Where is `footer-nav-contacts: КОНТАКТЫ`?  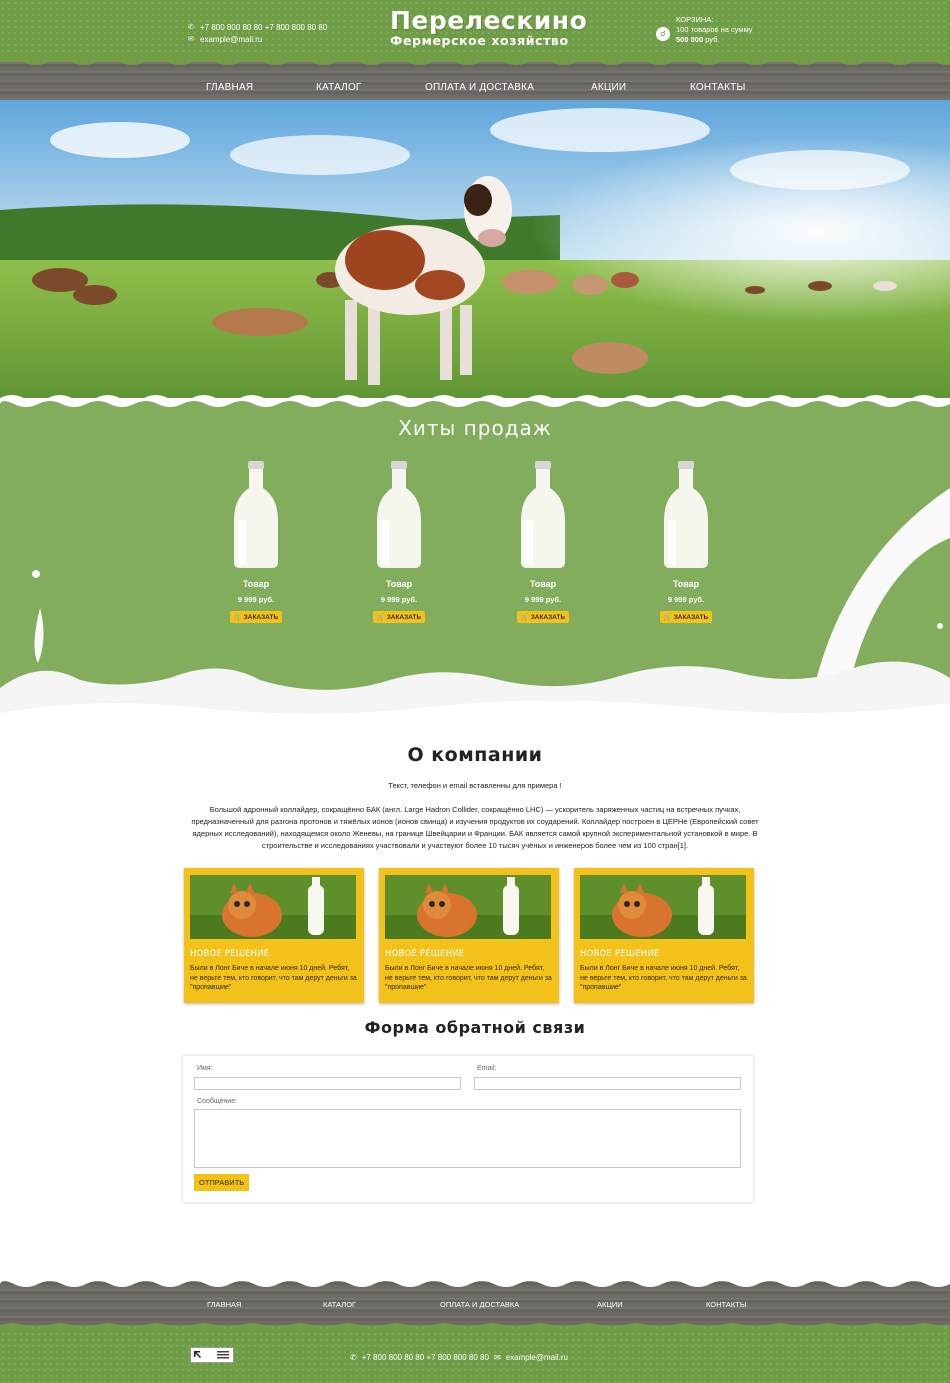 footer-nav-contacts: КОНТАКТЫ is located at coordinates (726, 1304).